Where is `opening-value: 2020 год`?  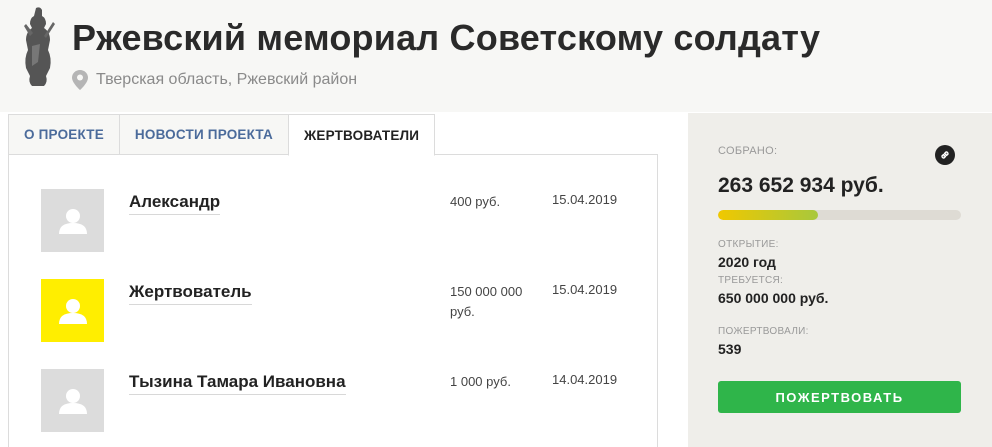 opening-value: 2020 год is located at coordinates (747, 262).